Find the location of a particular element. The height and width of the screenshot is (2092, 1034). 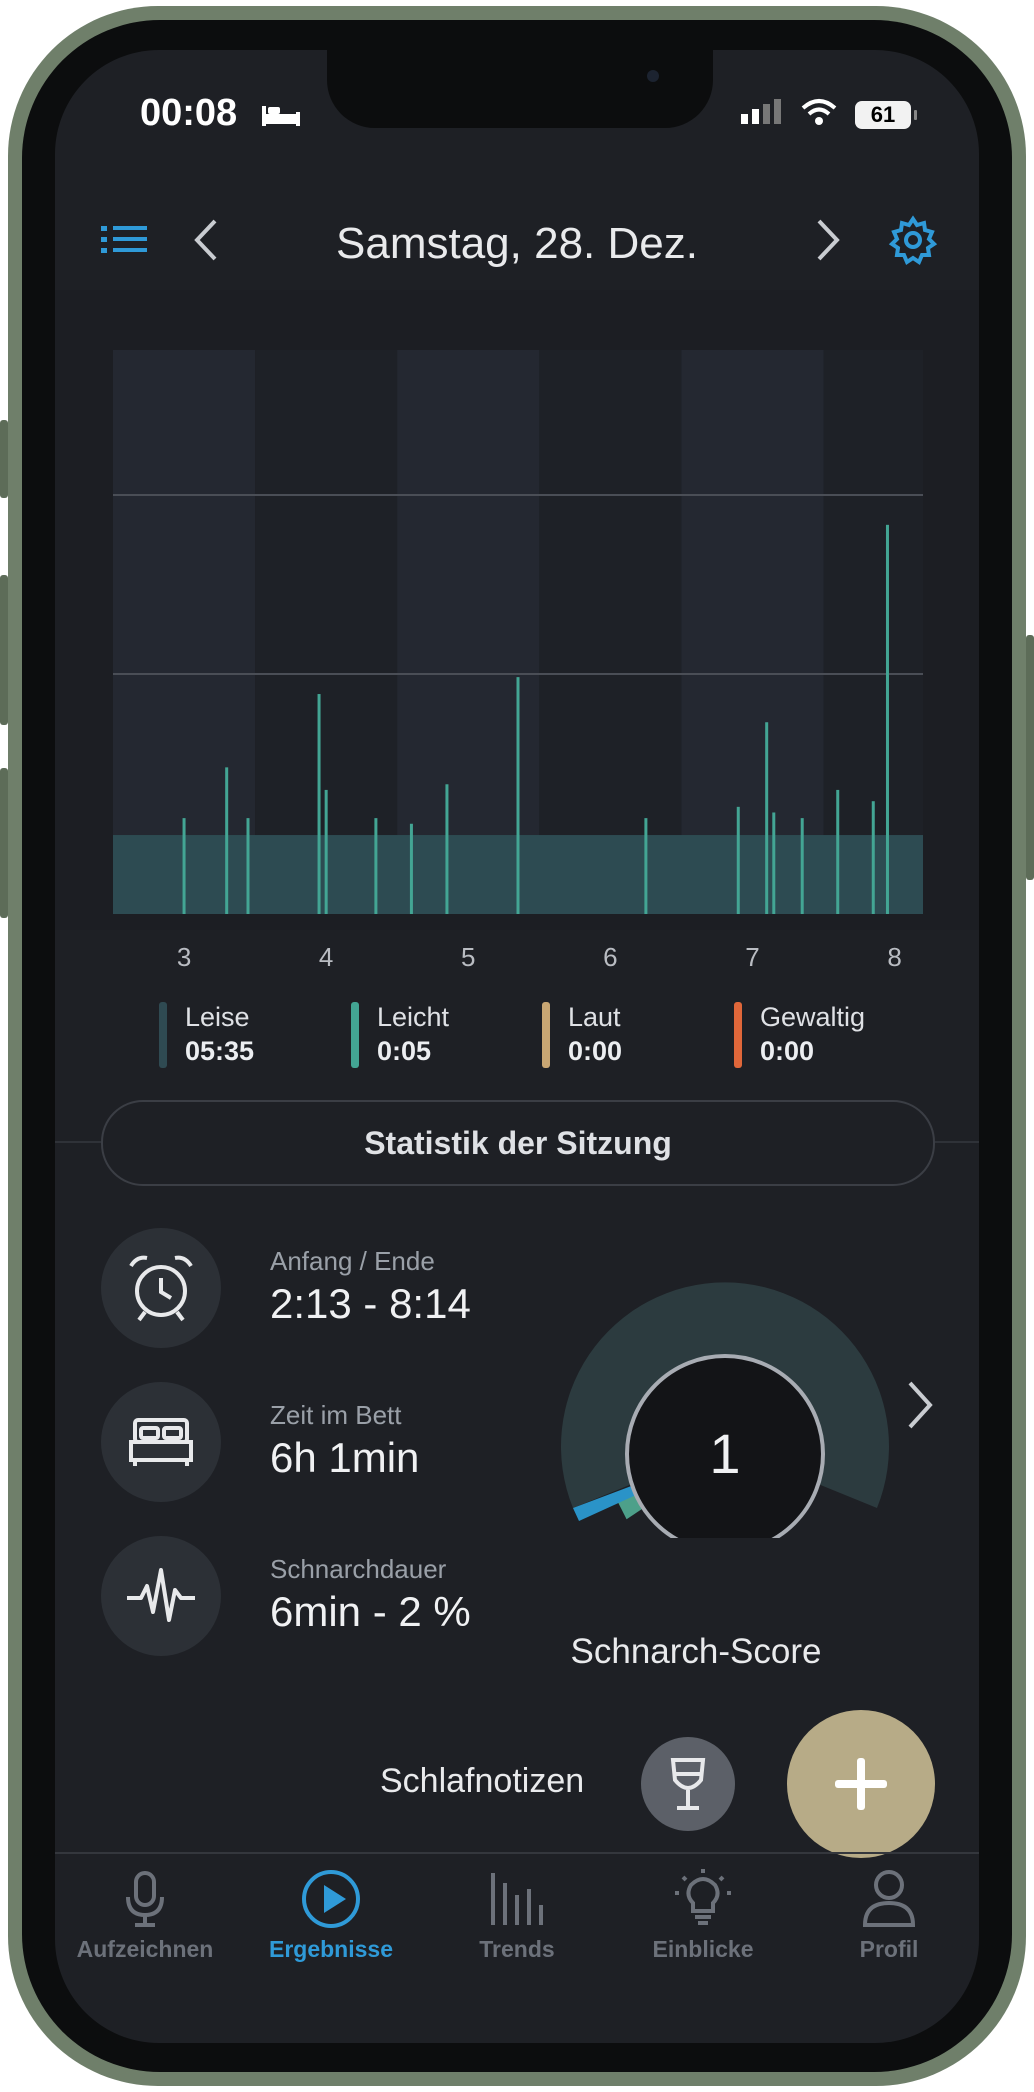

tabbar-divider is located at coordinates (517, 1853).